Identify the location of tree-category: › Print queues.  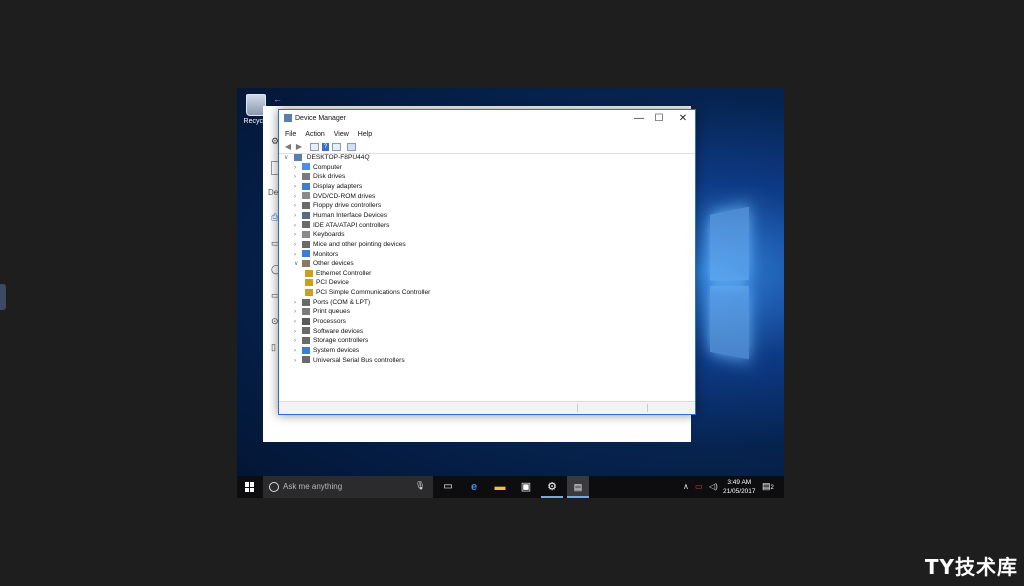
(322, 312).